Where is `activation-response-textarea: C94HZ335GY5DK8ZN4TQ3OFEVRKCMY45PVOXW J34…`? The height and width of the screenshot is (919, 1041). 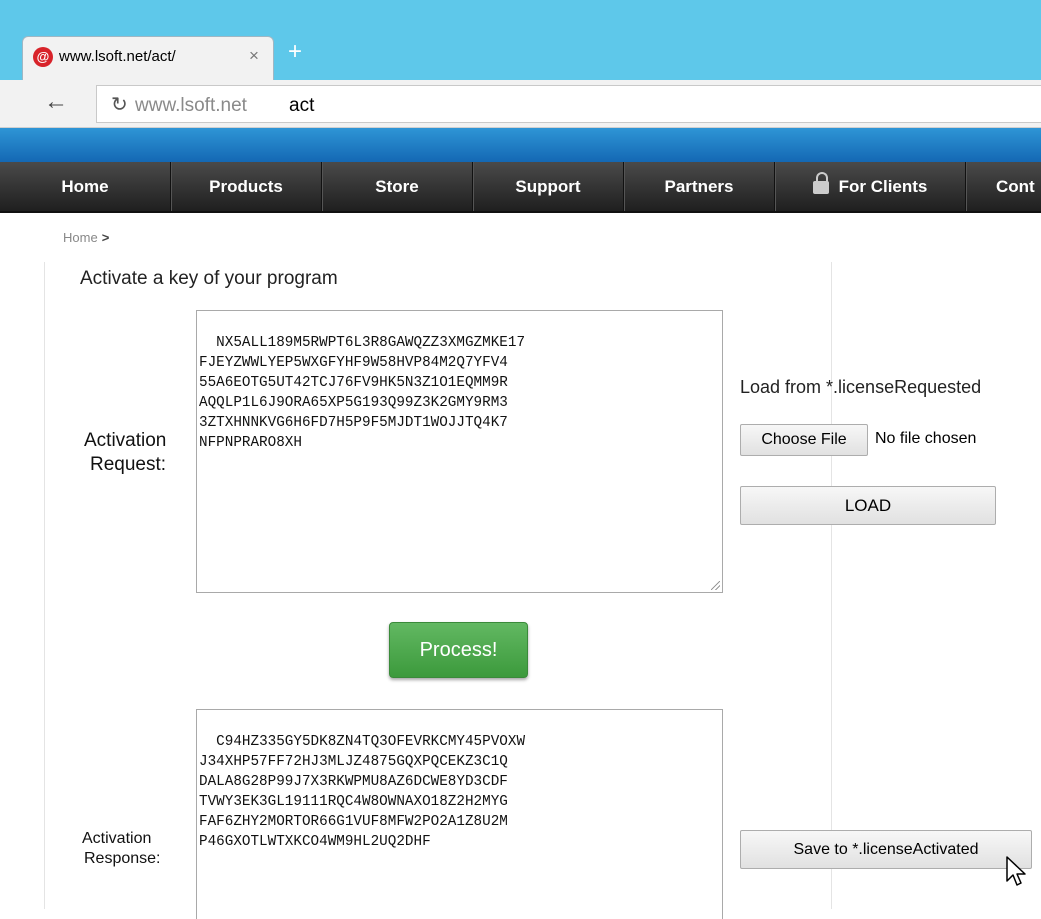
activation-response-textarea: C94HZ335GY5DK8ZN4TQ3OFEVRKCMY45PVOXW J34… is located at coordinates (459, 814).